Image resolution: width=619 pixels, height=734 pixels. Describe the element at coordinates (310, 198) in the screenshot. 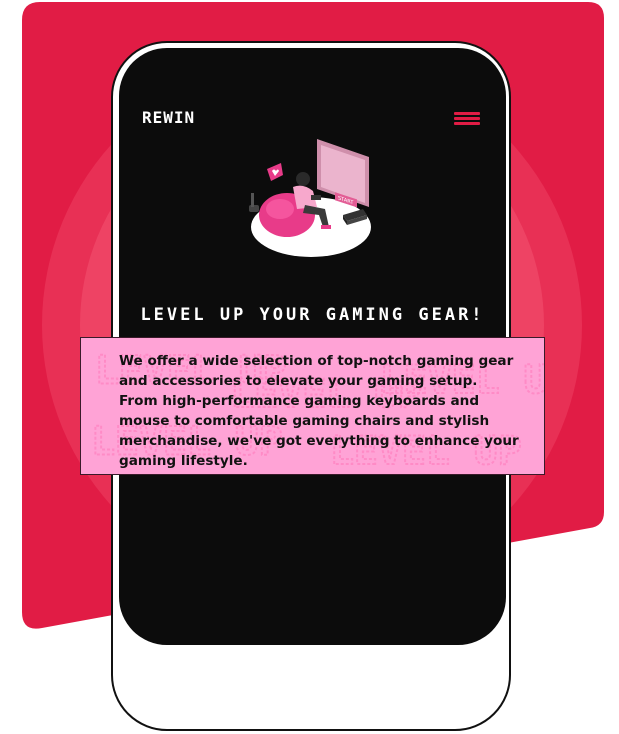

I see `gamer-on-beanbag-illustration: START` at that location.